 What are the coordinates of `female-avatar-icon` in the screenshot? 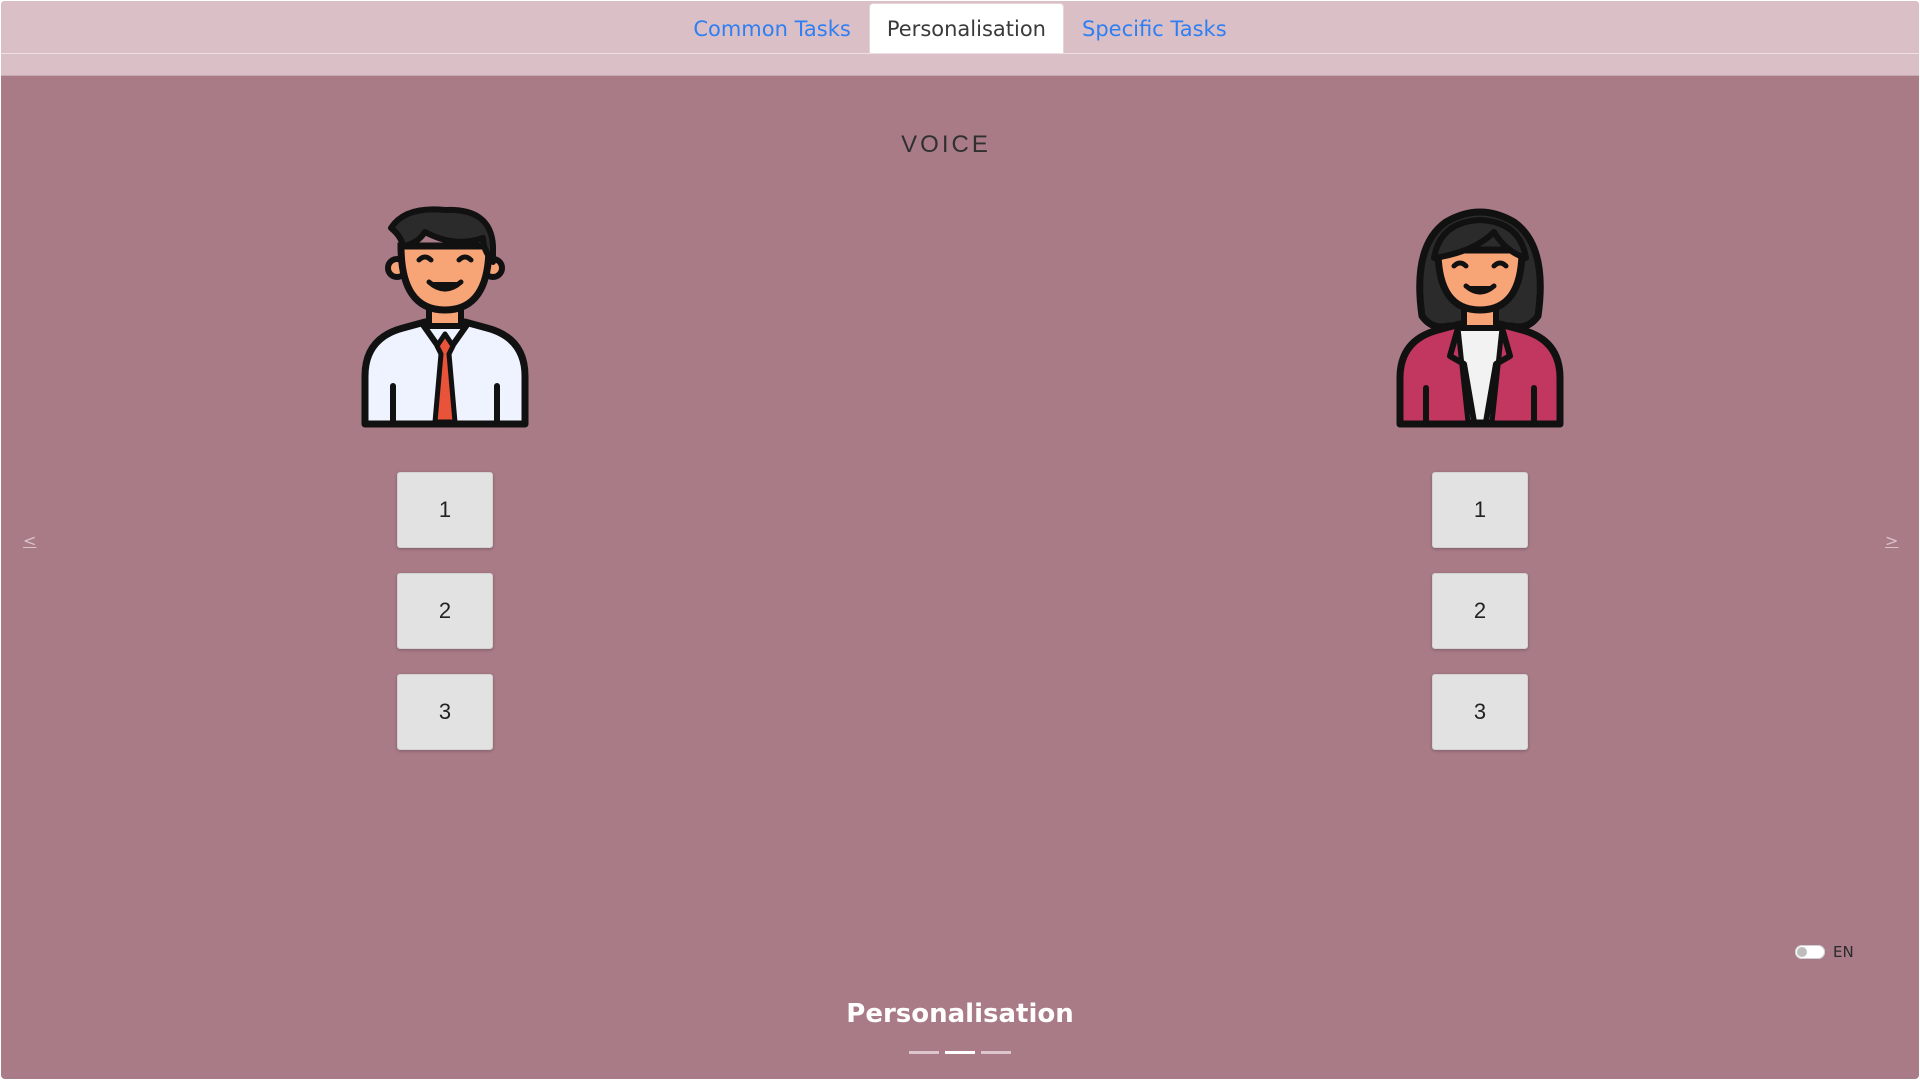 It's located at (1480, 317).